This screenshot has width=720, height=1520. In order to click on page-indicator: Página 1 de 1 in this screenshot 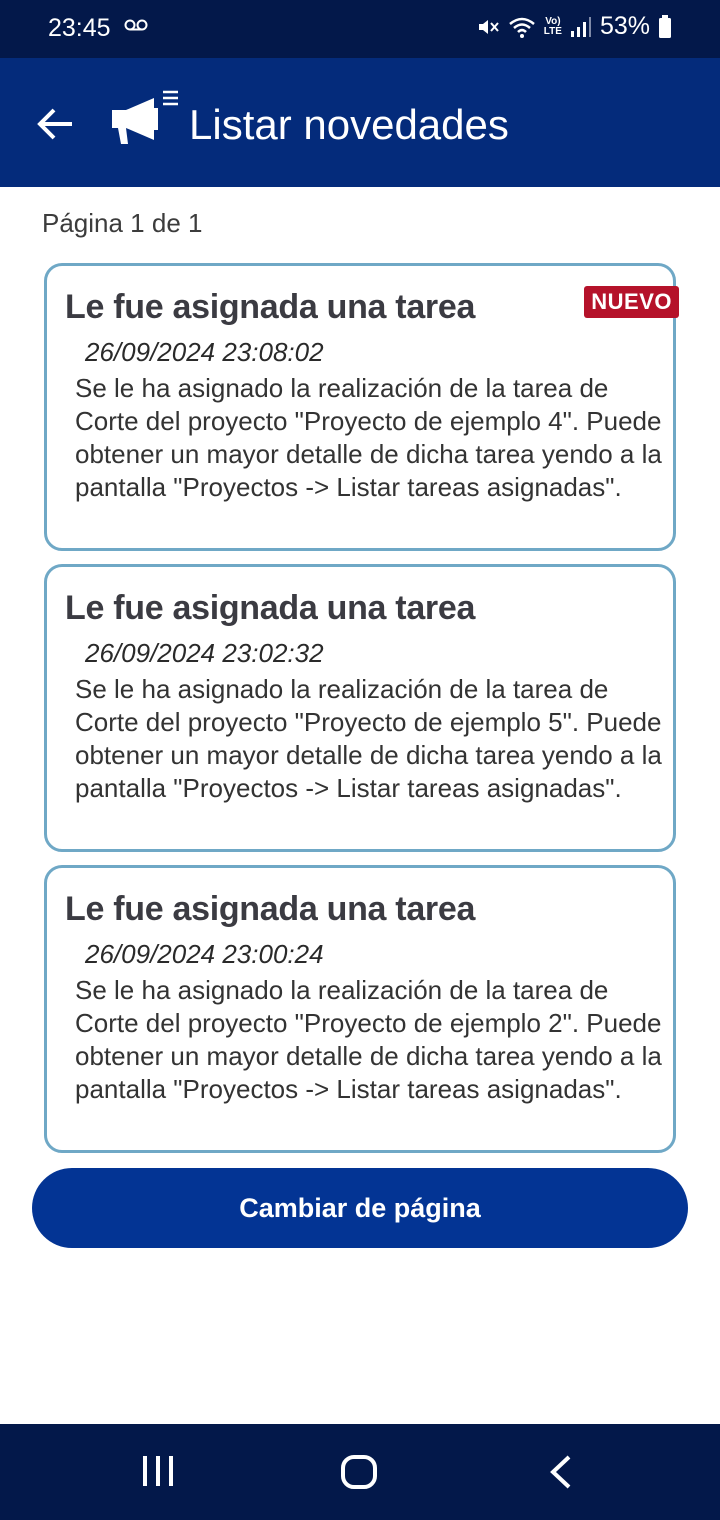, I will do `click(122, 223)`.